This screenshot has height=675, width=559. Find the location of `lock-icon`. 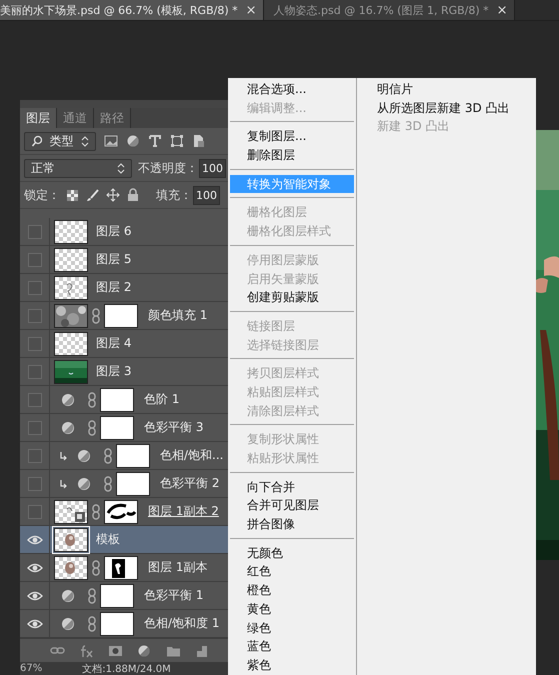

lock-icon is located at coordinates (133, 195).